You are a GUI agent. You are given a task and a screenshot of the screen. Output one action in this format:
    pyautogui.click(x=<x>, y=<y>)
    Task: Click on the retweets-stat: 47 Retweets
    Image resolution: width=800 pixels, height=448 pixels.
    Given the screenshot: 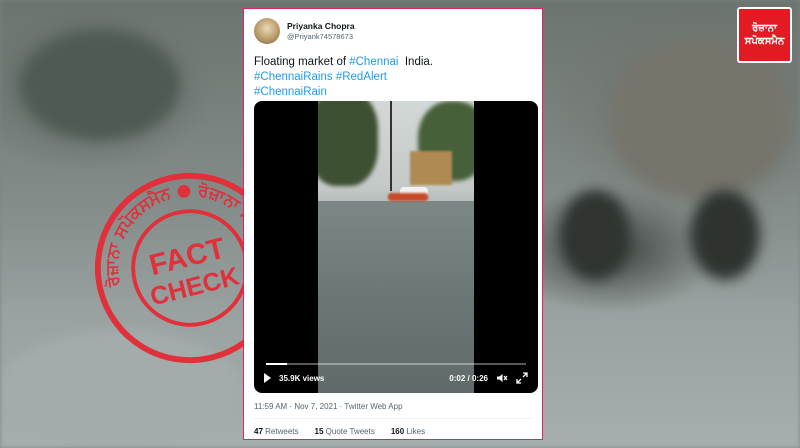 What is the action you would take?
    pyautogui.click(x=276, y=431)
    